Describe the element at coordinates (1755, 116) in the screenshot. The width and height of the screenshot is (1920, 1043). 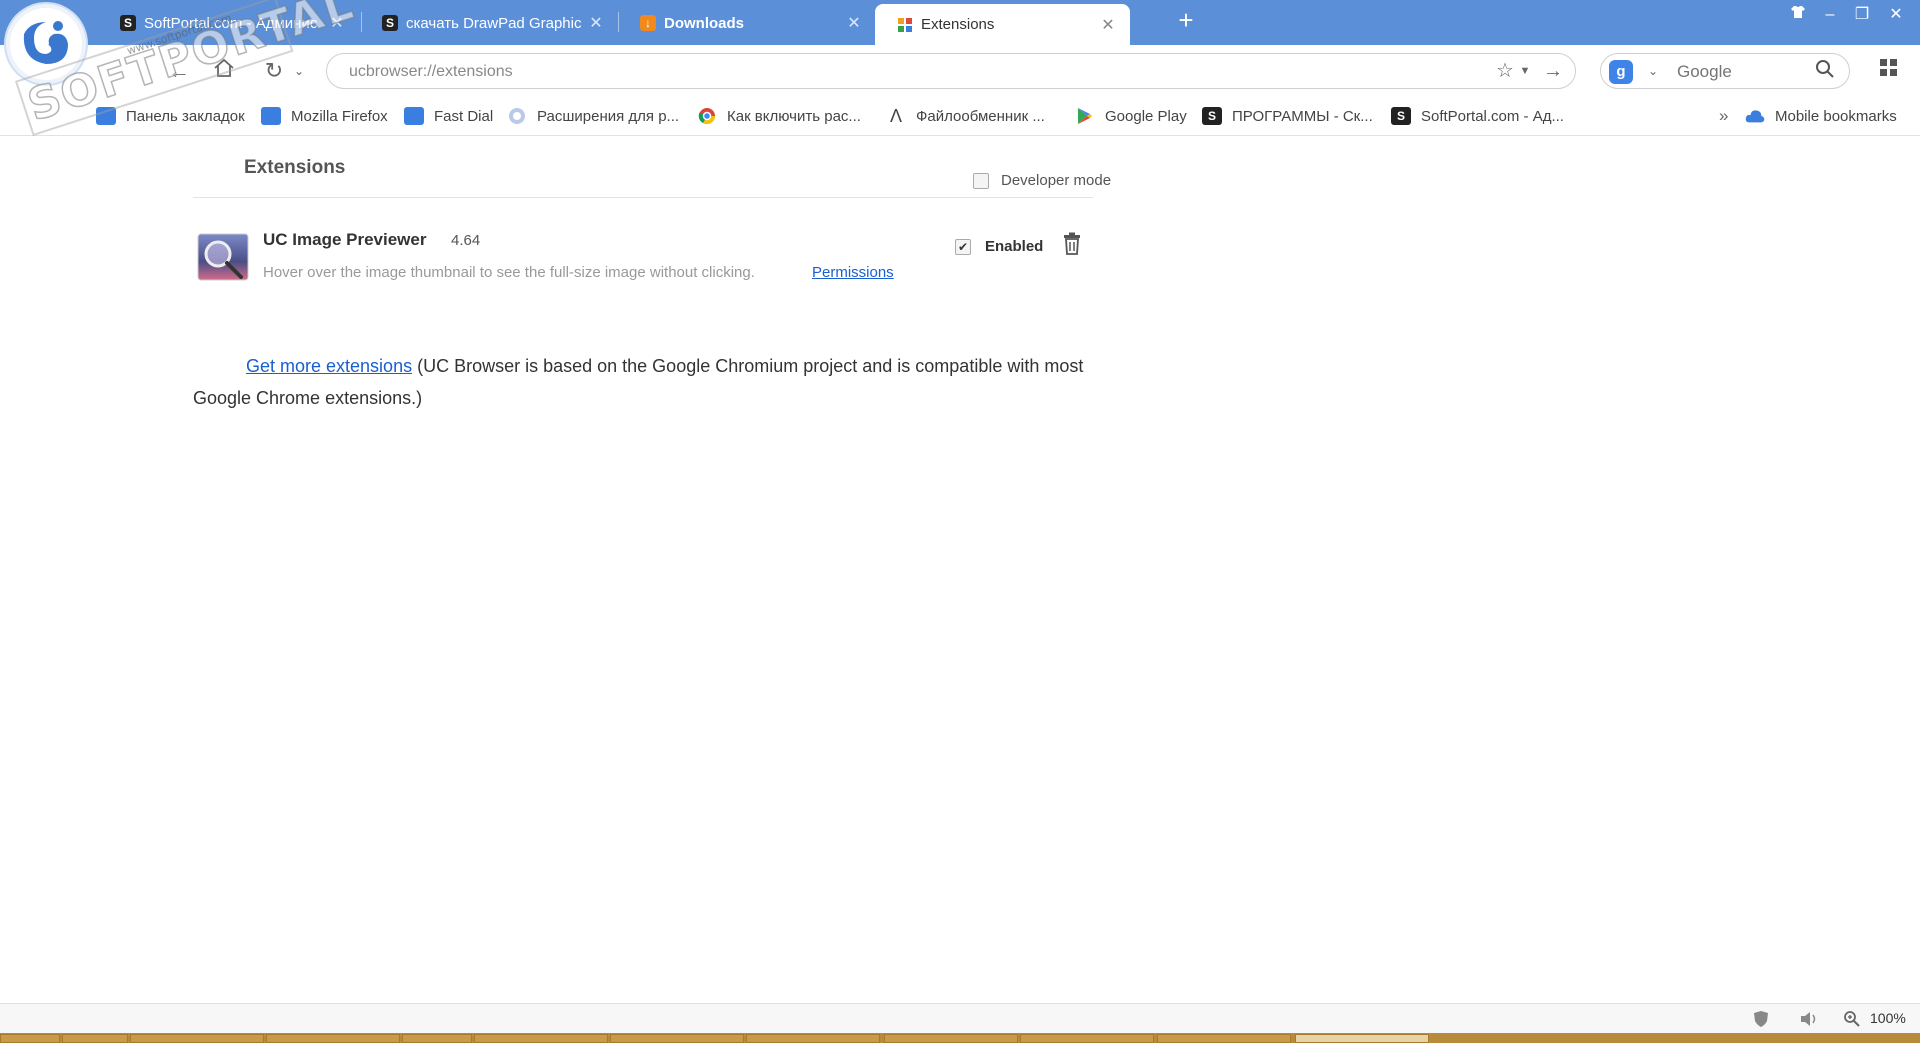
I see `cloud-icon` at that location.